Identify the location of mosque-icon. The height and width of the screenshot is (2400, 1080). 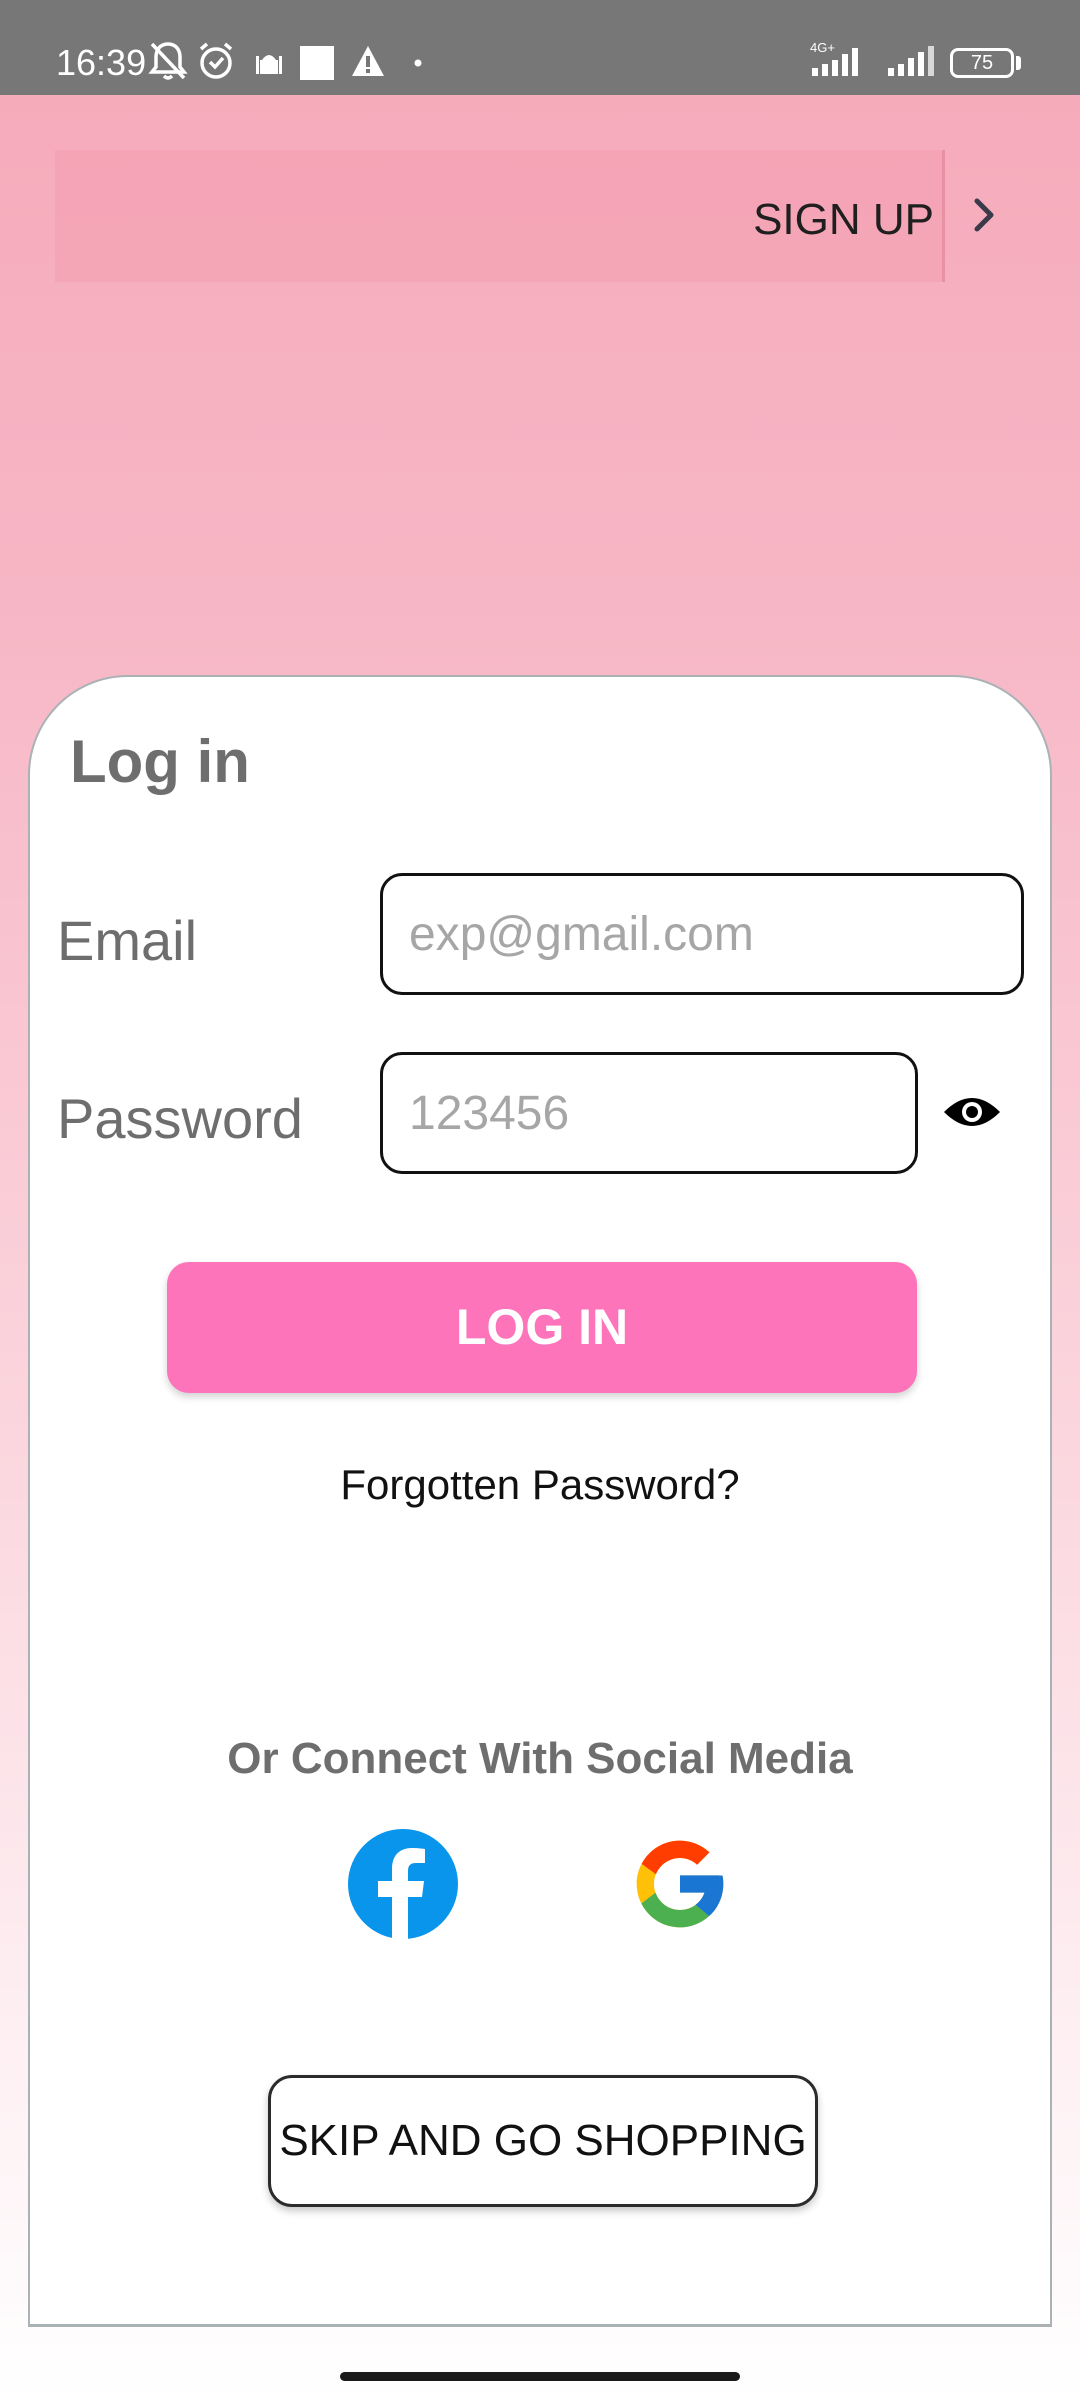
(269, 63).